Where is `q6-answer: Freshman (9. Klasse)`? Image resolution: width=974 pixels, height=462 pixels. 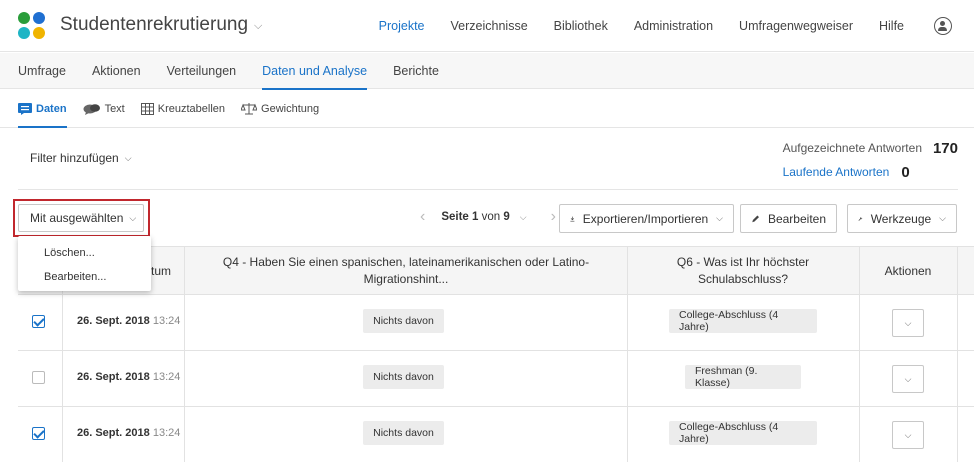 q6-answer: Freshman (9. Klasse) is located at coordinates (743, 377).